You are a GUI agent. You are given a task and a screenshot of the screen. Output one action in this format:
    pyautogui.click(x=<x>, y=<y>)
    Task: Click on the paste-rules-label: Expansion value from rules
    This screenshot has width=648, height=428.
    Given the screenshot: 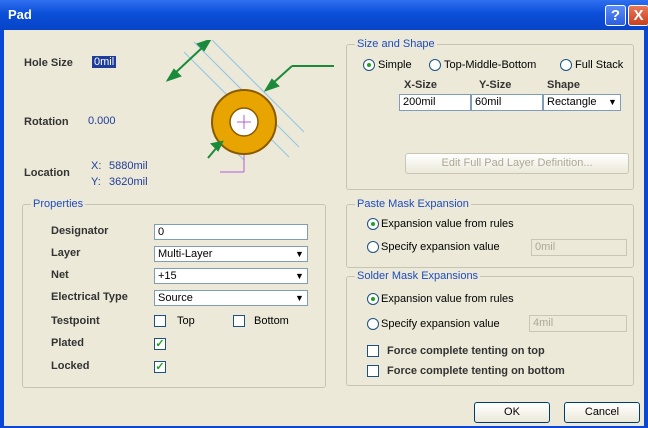 What is the action you would take?
    pyautogui.click(x=447, y=224)
    